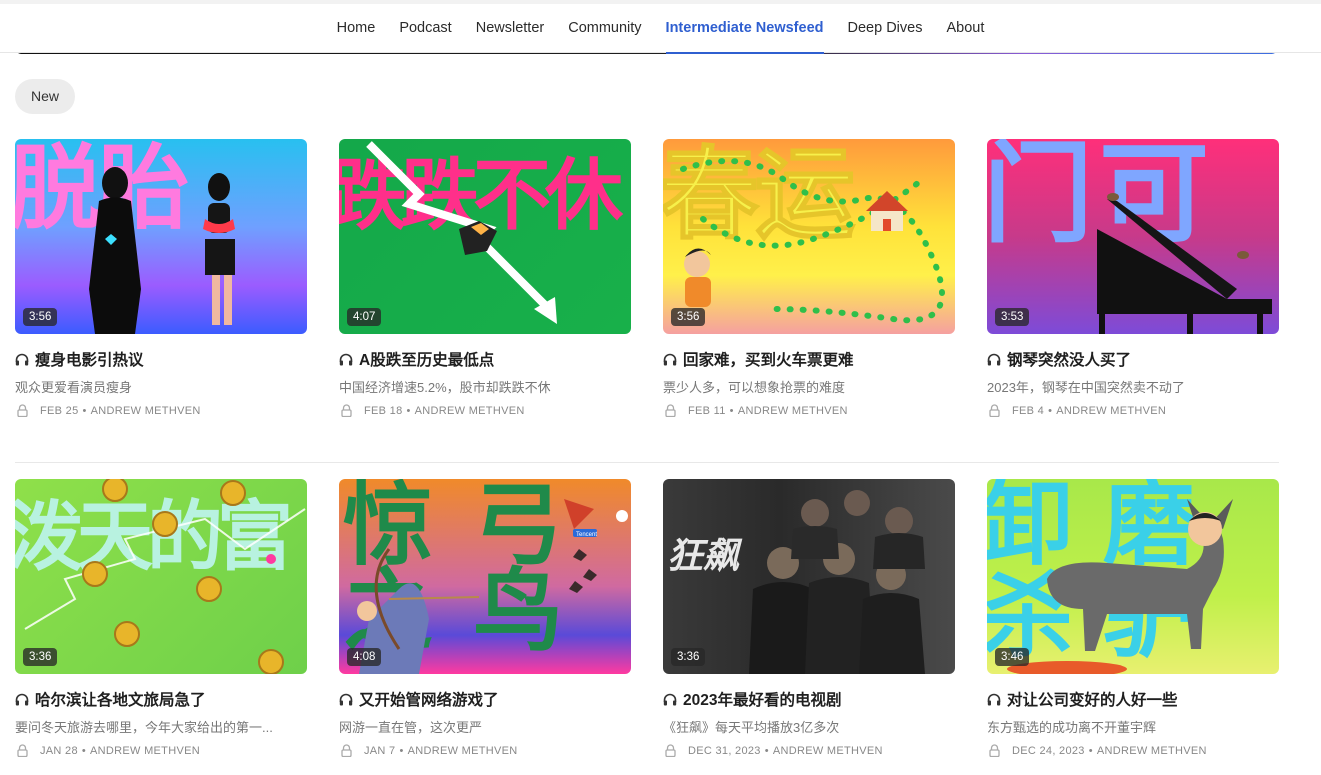 The image size is (1321, 775). What do you see at coordinates (768, 360) in the screenshot?
I see `post-title-text: 回家难，买到火车票更难` at bounding box center [768, 360].